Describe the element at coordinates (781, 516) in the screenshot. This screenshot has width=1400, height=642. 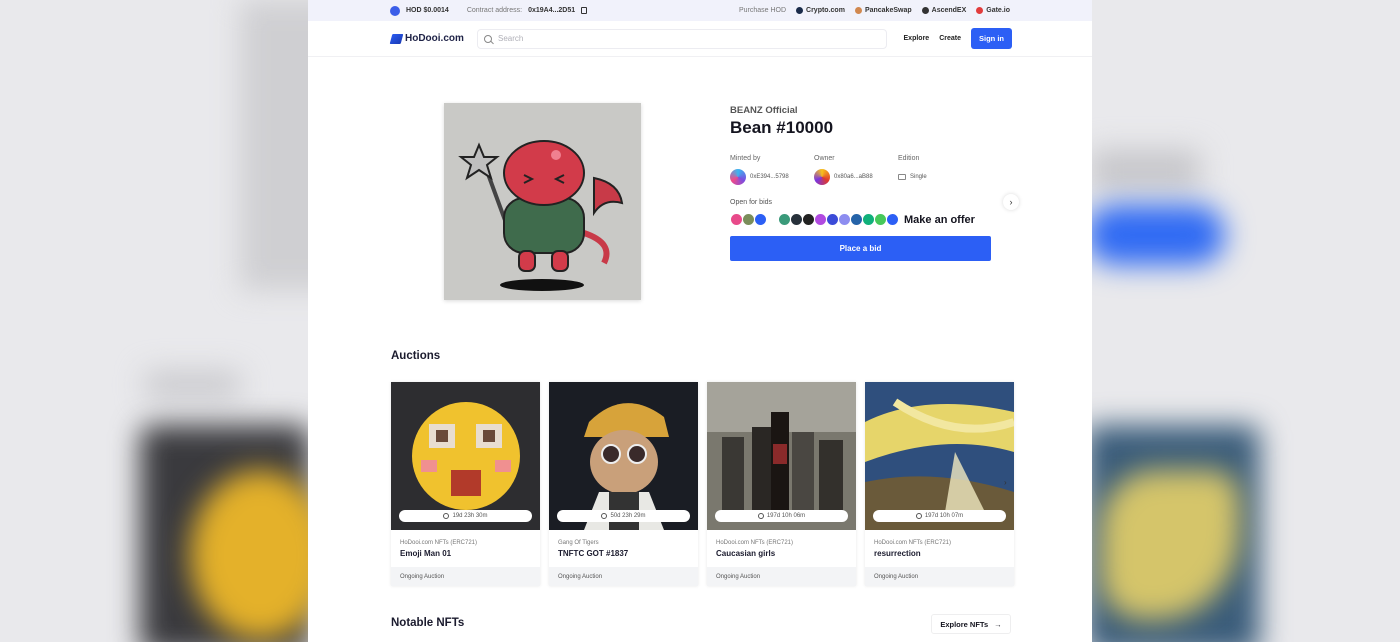
I see `auction-timer: 197d 10h 06m` at that location.